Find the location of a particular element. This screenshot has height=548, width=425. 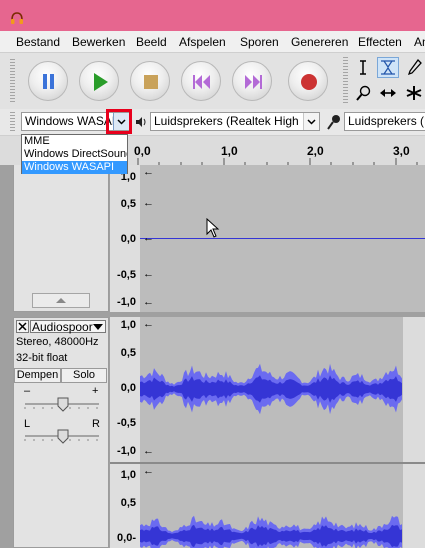

time-shift-tool-button is located at coordinates (388, 93).